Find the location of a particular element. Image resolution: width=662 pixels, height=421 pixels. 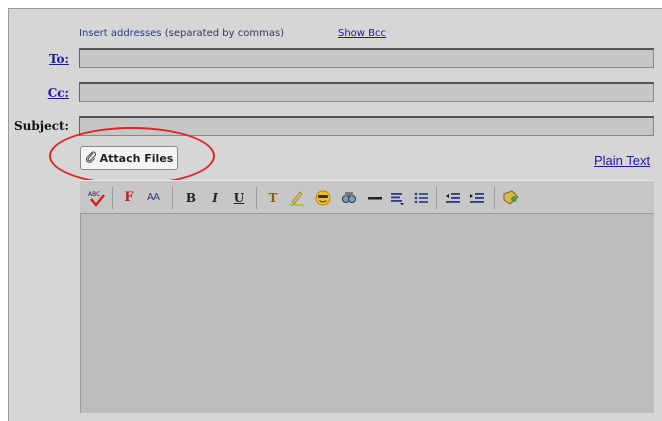

bold-glyph: B is located at coordinates (191, 198).